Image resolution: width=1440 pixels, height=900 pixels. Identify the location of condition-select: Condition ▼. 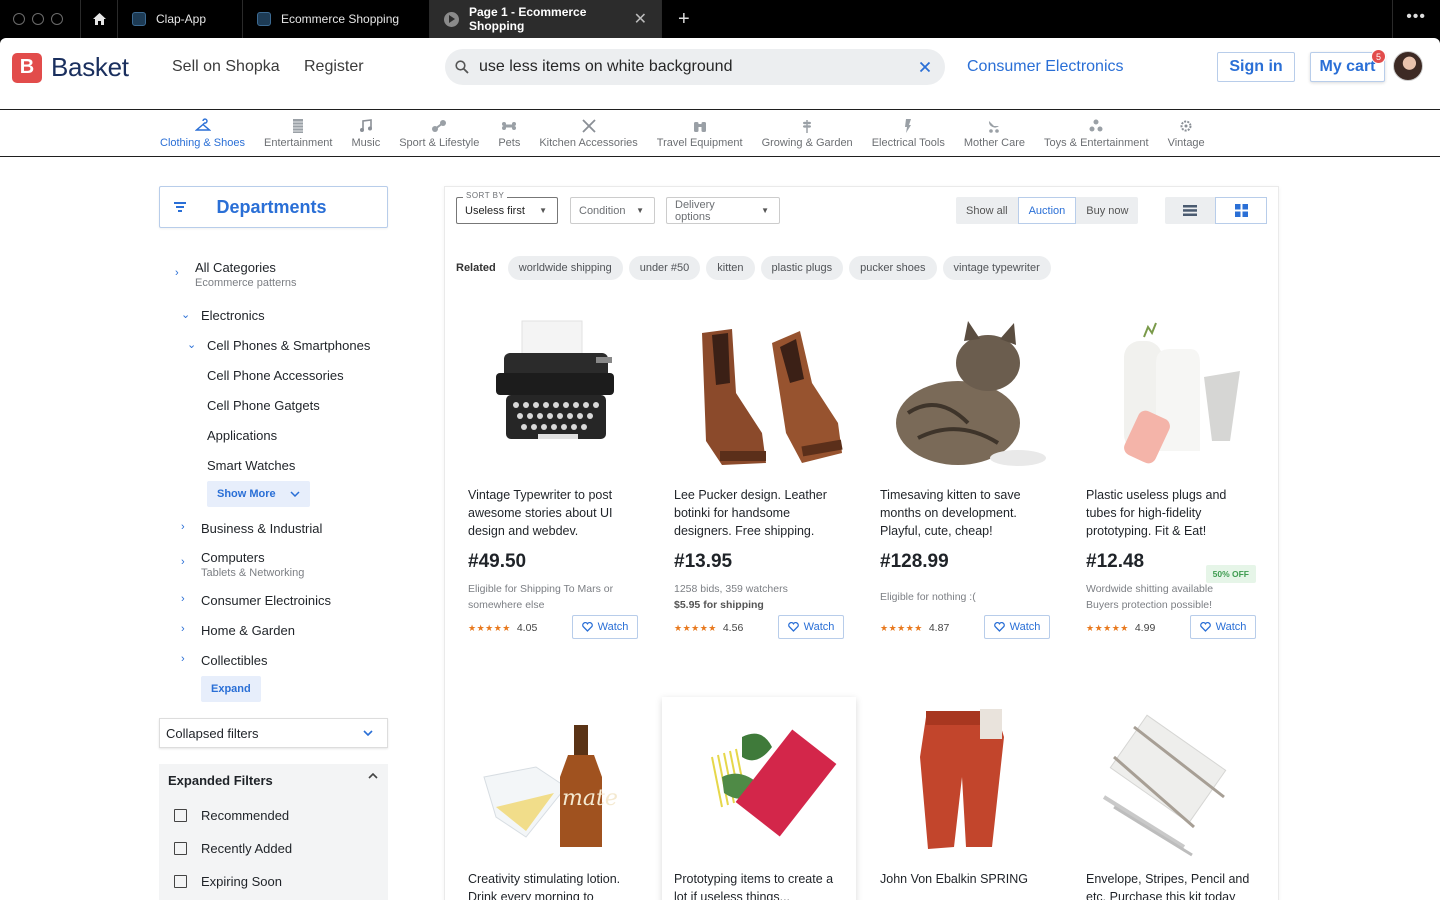
(612, 210).